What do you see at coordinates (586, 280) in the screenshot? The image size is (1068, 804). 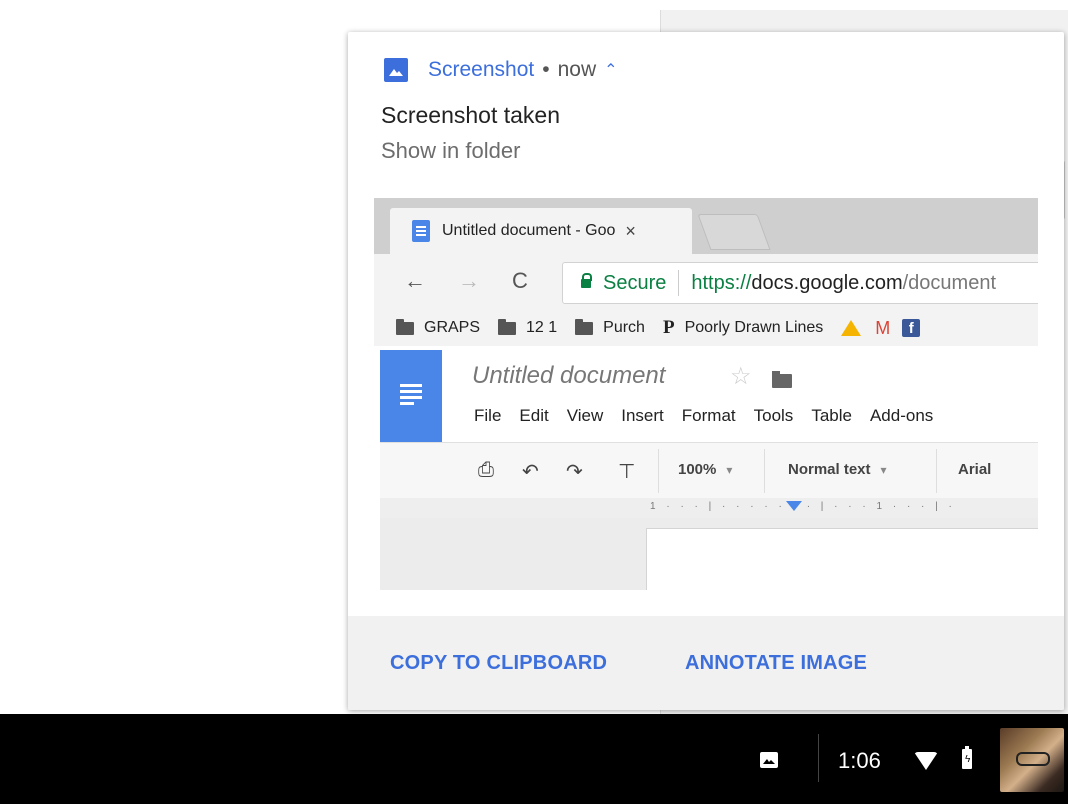 I see `lock-icon` at bounding box center [586, 280].